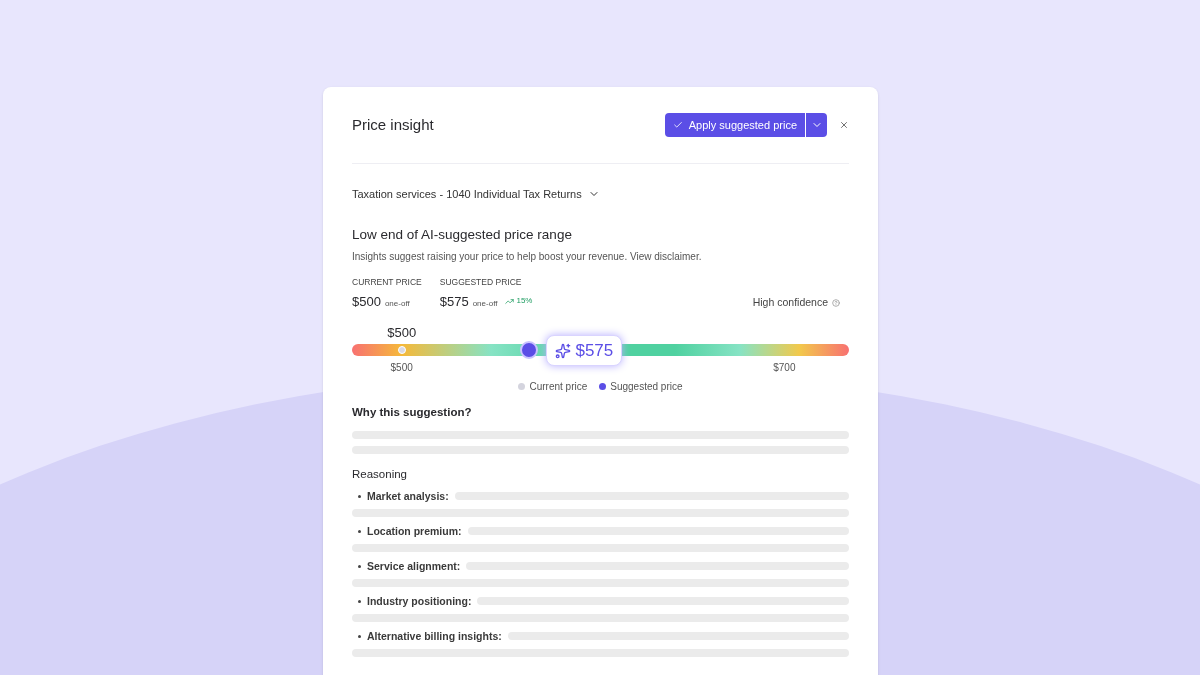 The width and height of the screenshot is (1200, 675). Describe the element at coordinates (527, 256) in the screenshot. I see `insight-description: Insights suggest raising your price to help boost your revenue. View disclaimer.` at that location.